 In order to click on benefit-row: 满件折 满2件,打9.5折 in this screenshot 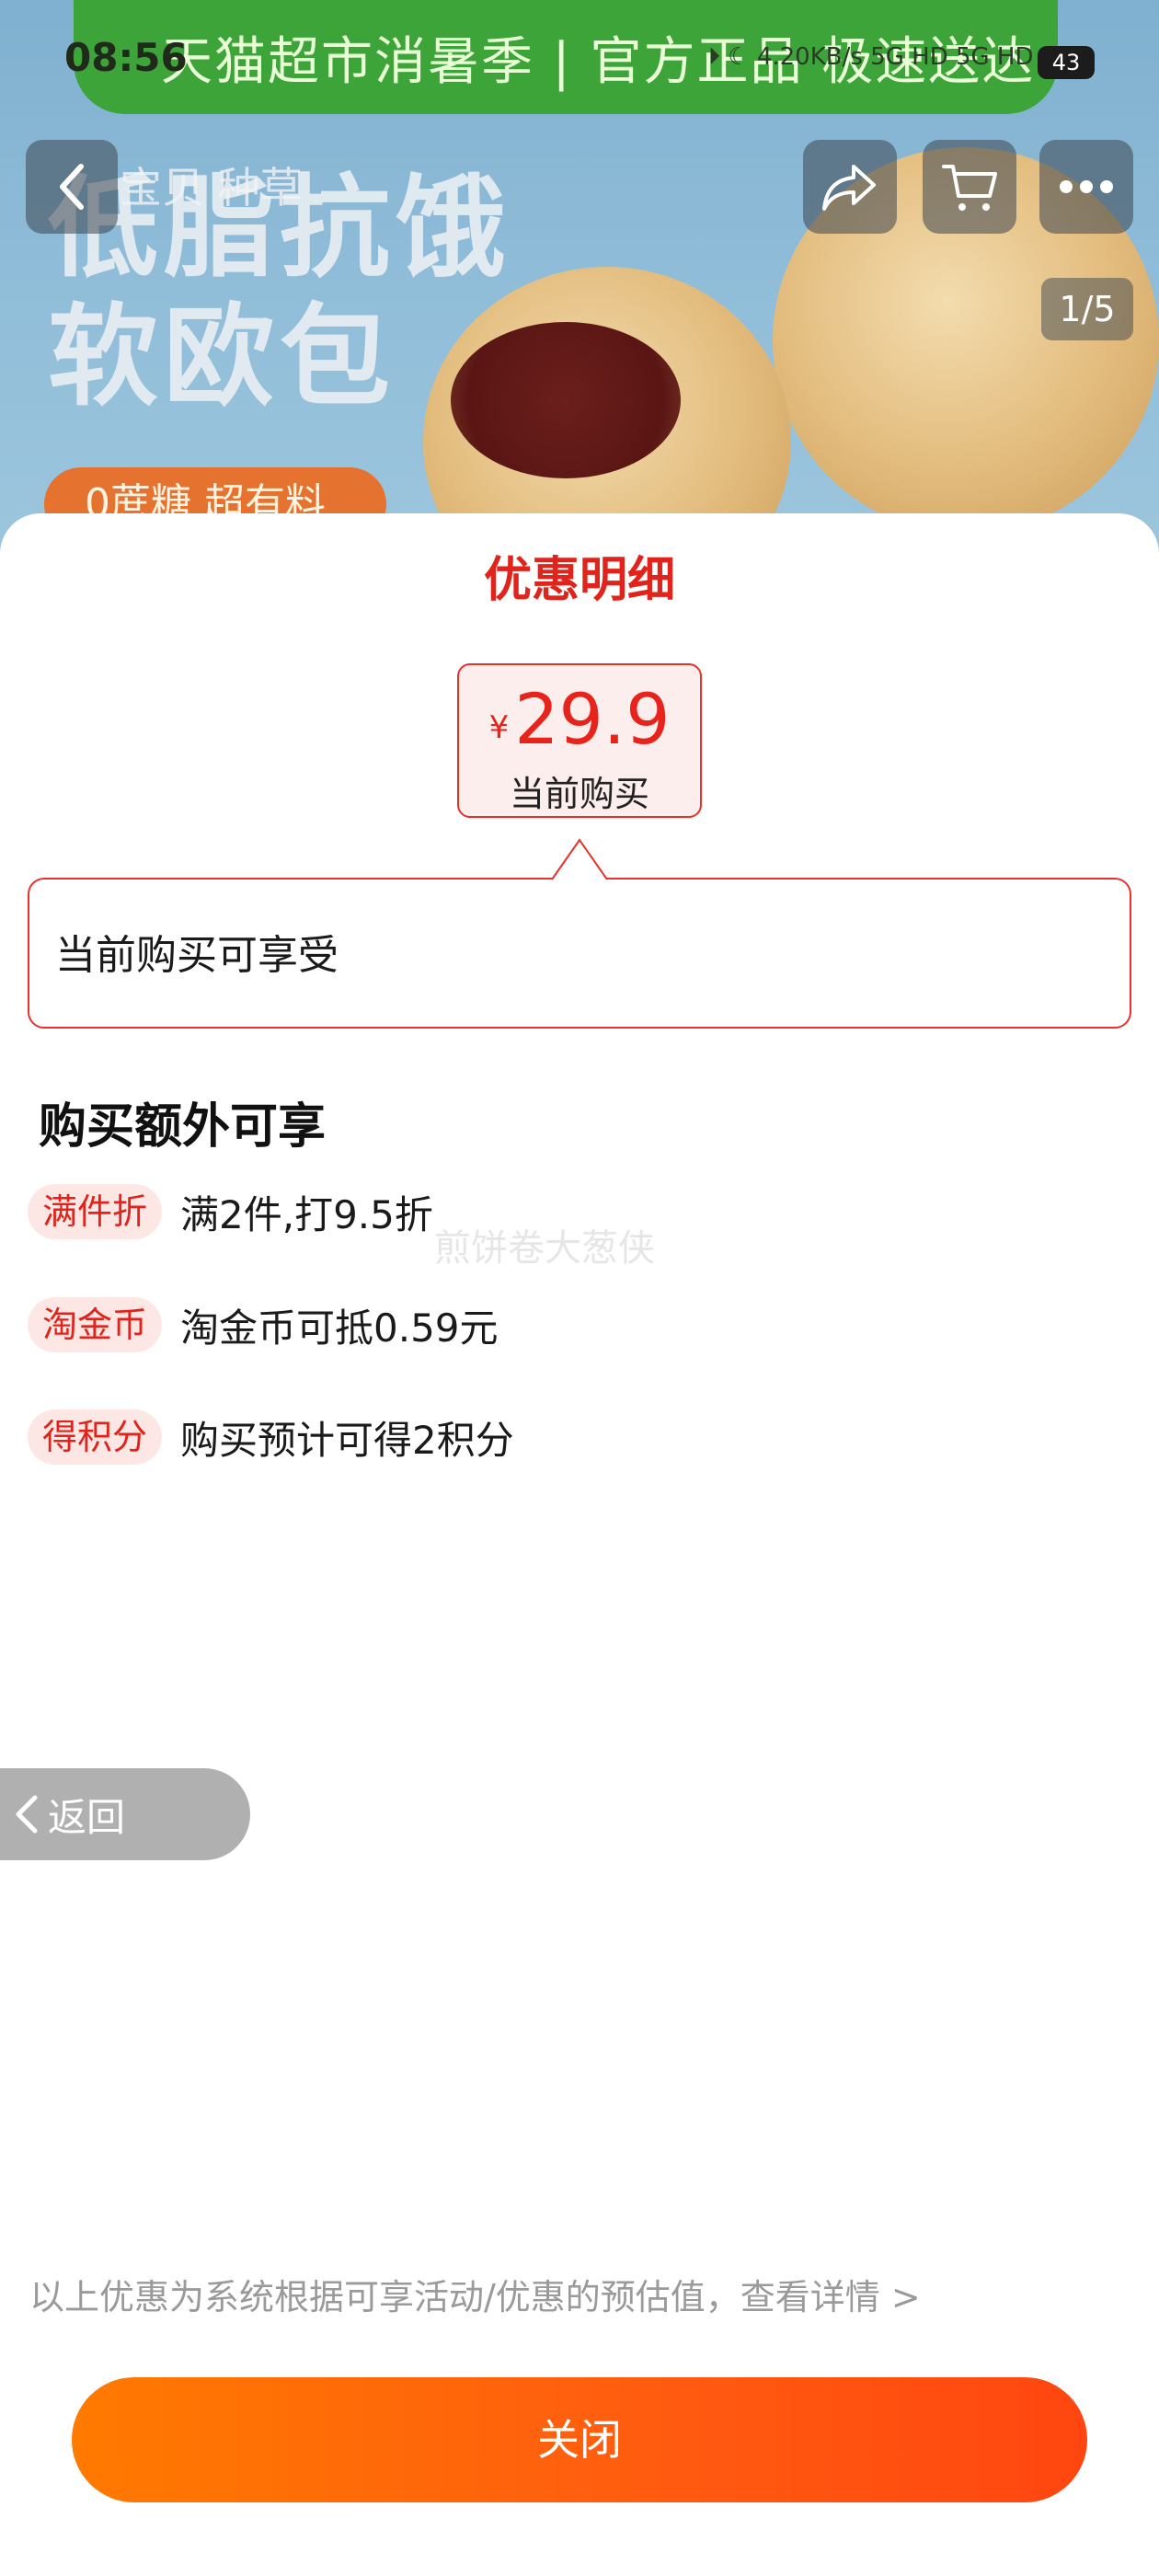, I will do `click(230, 1211)`.